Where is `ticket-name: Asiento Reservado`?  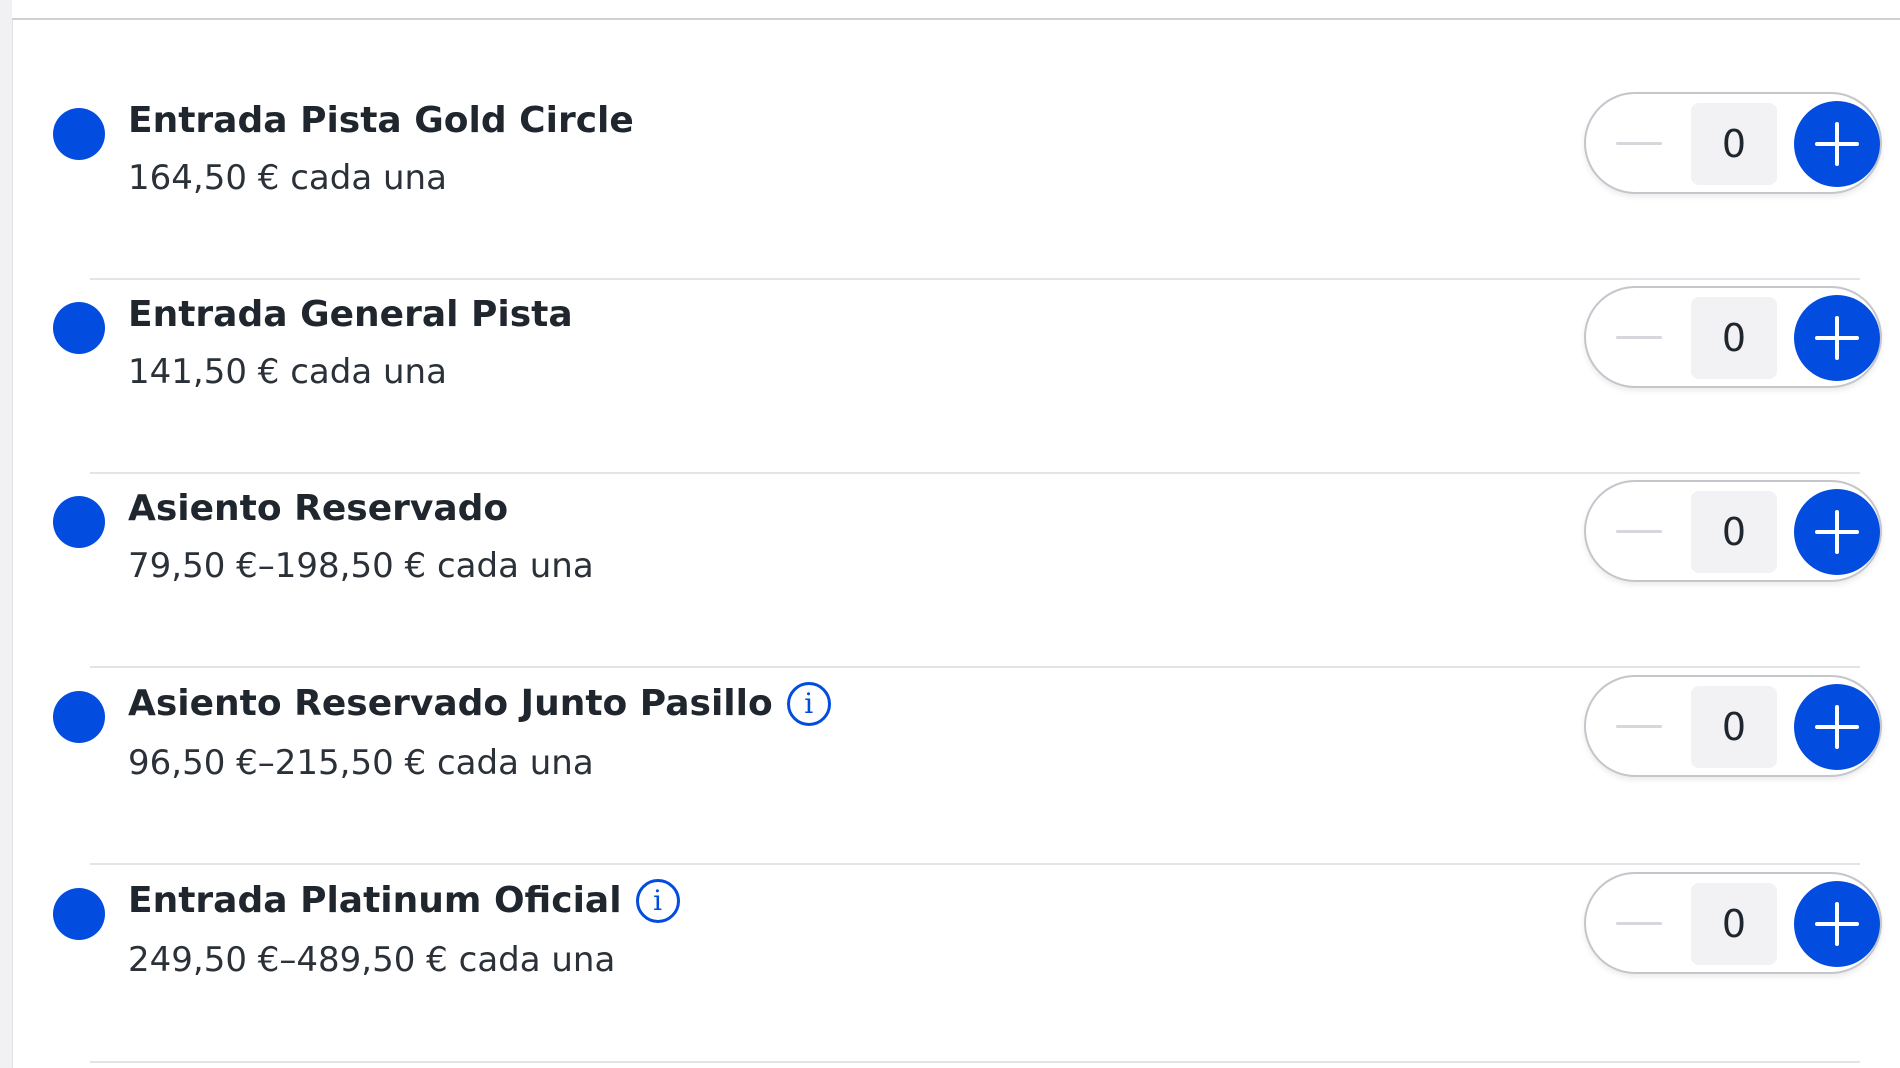
ticket-name: Asiento Reservado is located at coordinates (318, 509).